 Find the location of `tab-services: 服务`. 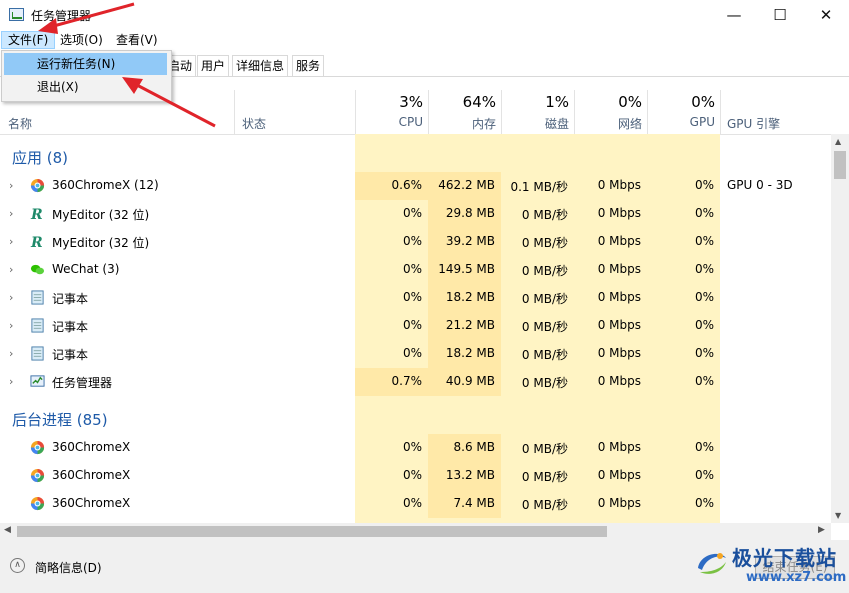

tab-services: 服务 is located at coordinates (308, 65).